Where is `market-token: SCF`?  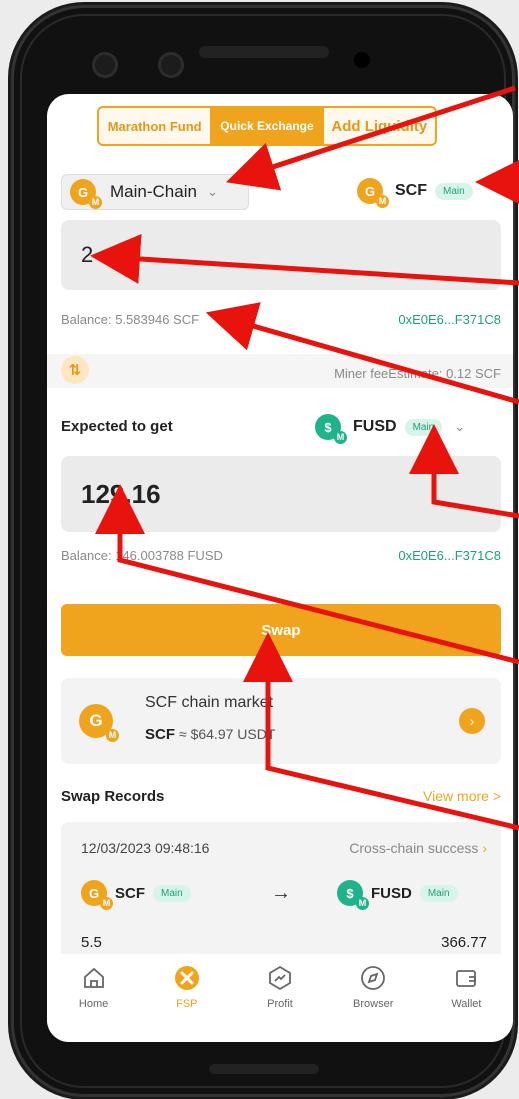
market-token: SCF is located at coordinates (160, 734).